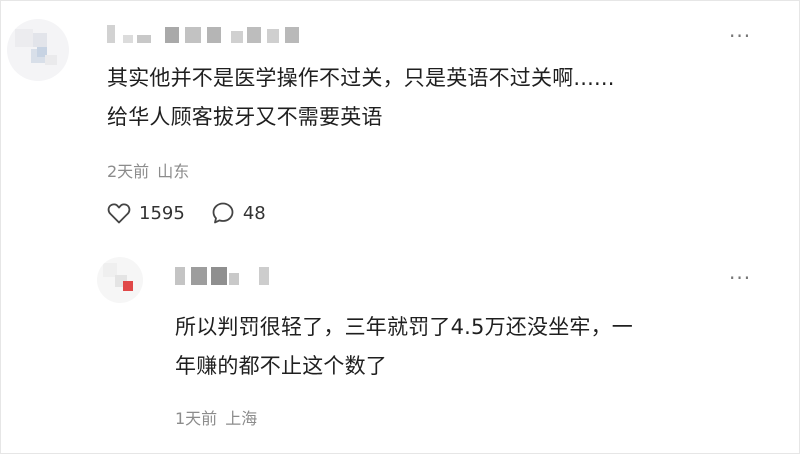 The width and height of the screenshot is (800, 454). What do you see at coordinates (740, 36) in the screenshot?
I see `more-options-button-1: ···` at bounding box center [740, 36].